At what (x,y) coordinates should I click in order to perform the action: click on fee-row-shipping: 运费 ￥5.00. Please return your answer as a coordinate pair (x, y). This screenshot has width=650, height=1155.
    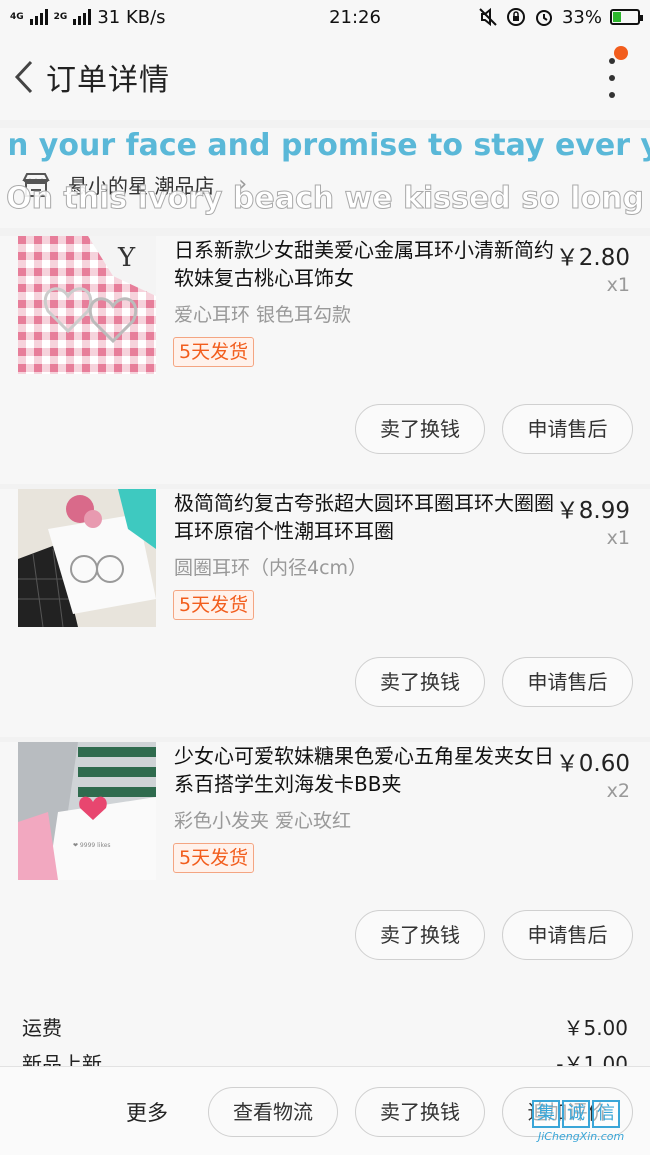
    Looking at the image, I should click on (325, 1026).